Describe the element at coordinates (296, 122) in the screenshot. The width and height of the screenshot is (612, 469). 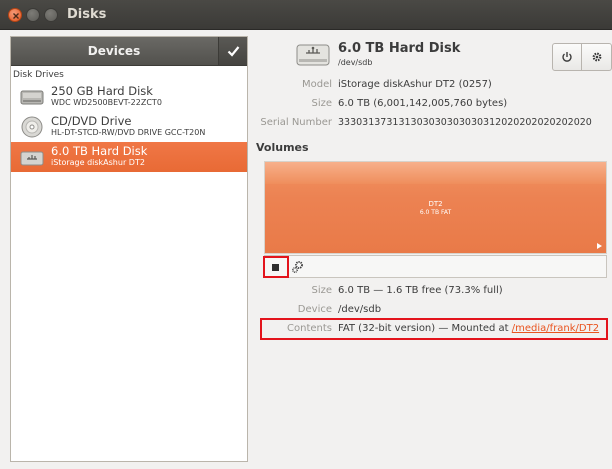
I see `serial-label: Serial Number` at that location.